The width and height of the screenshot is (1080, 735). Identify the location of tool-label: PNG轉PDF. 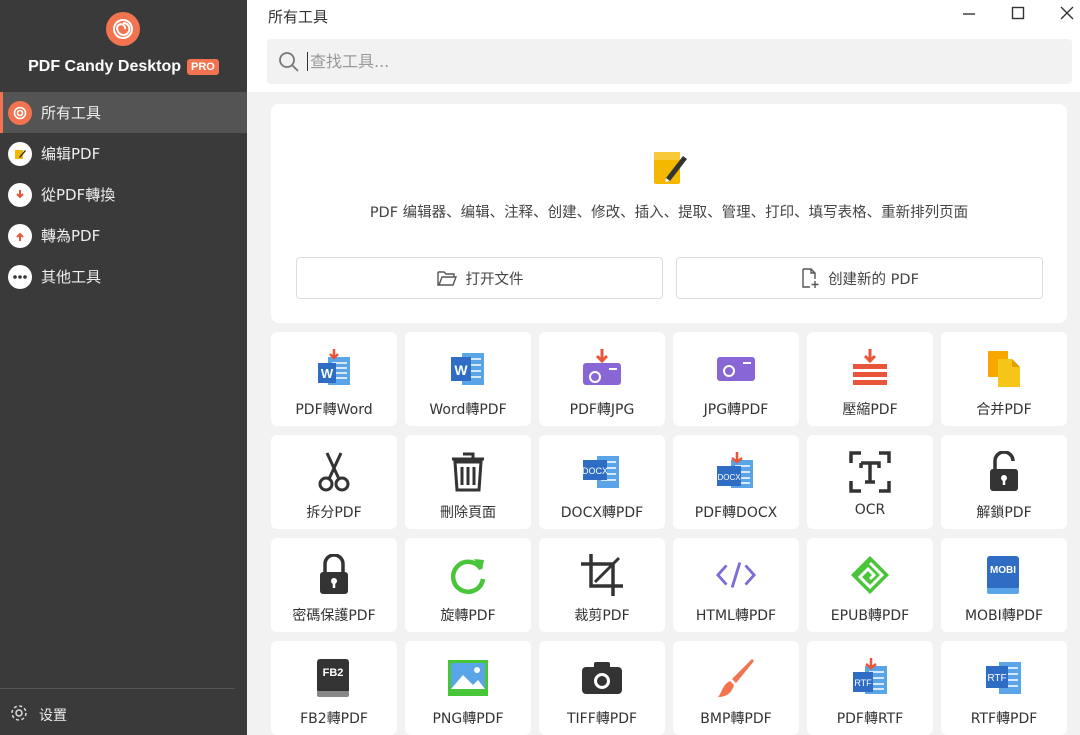
(468, 719).